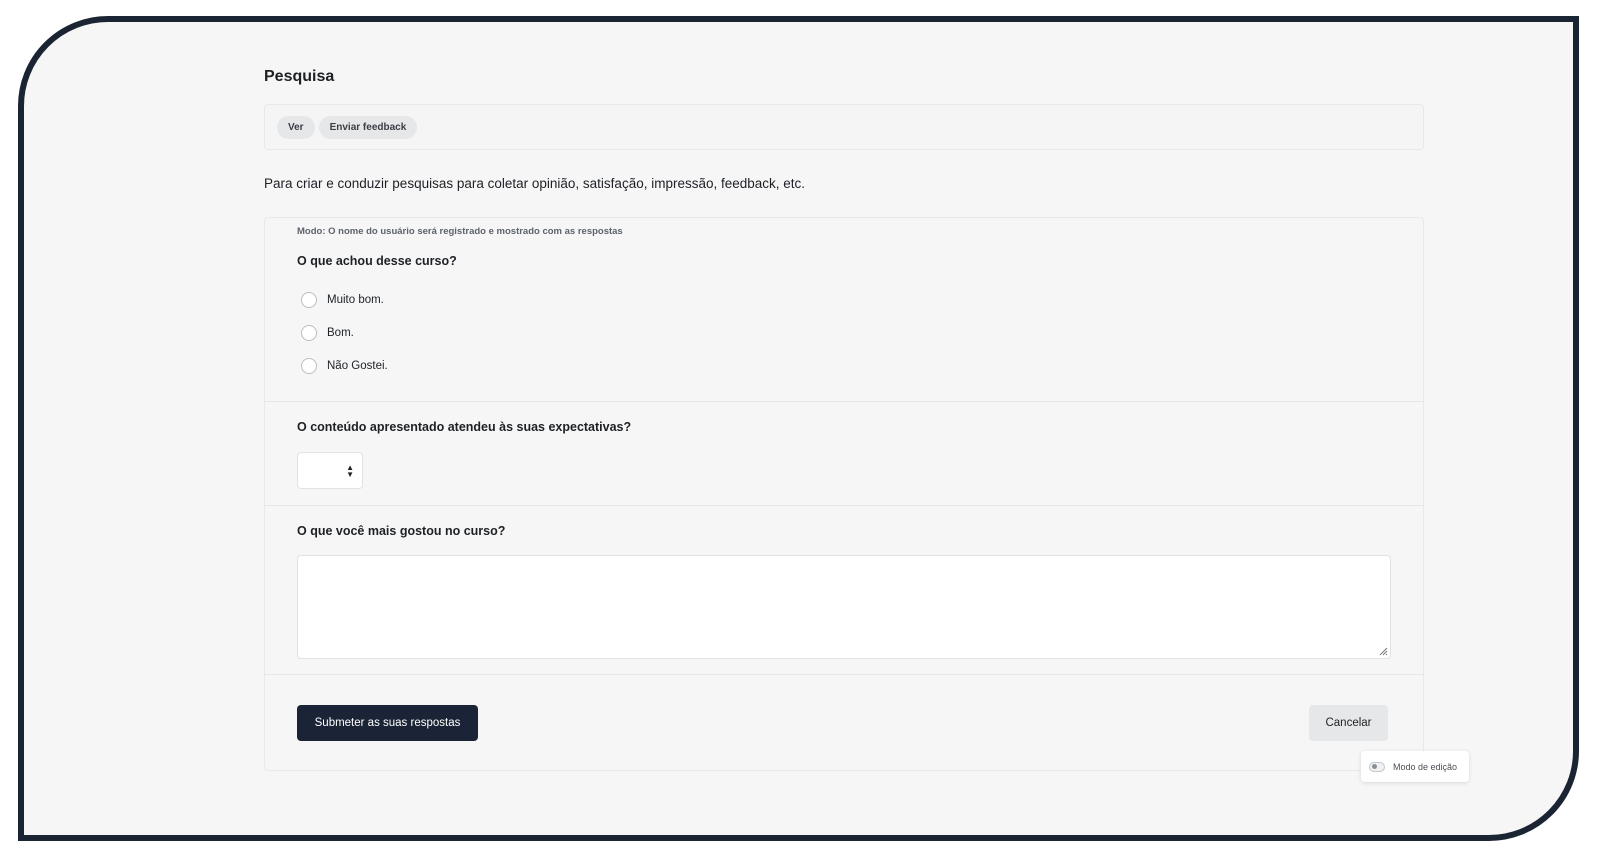 The image size is (1600, 861). I want to click on radio-label: Bom., so click(340, 333).